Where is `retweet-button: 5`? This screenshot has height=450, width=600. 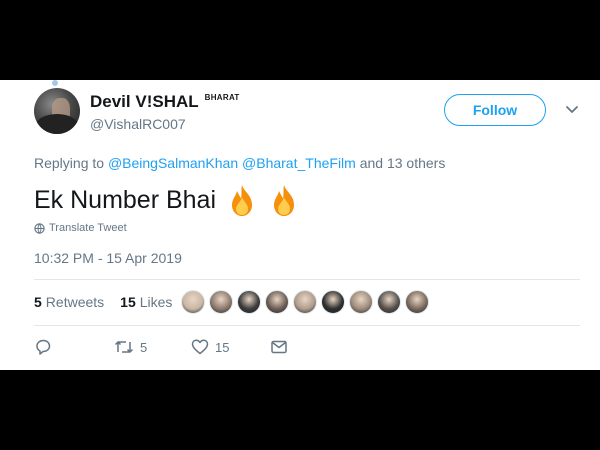
retweet-button: 5 is located at coordinates (130, 347).